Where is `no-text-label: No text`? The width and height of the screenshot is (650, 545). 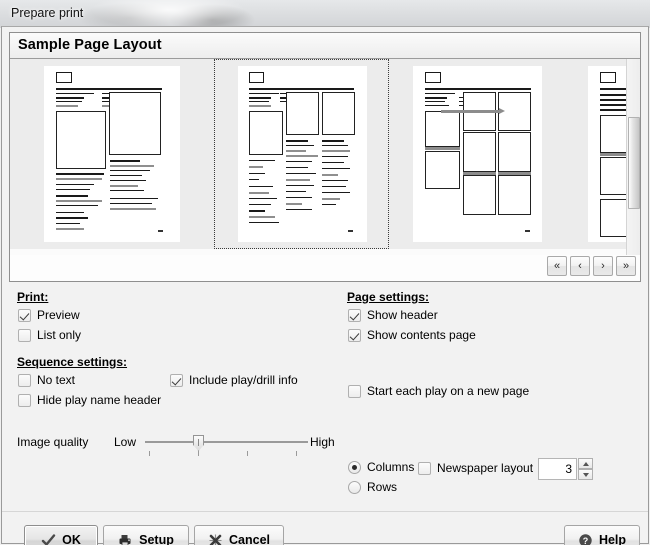
no-text-label: No text is located at coordinates (56, 380).